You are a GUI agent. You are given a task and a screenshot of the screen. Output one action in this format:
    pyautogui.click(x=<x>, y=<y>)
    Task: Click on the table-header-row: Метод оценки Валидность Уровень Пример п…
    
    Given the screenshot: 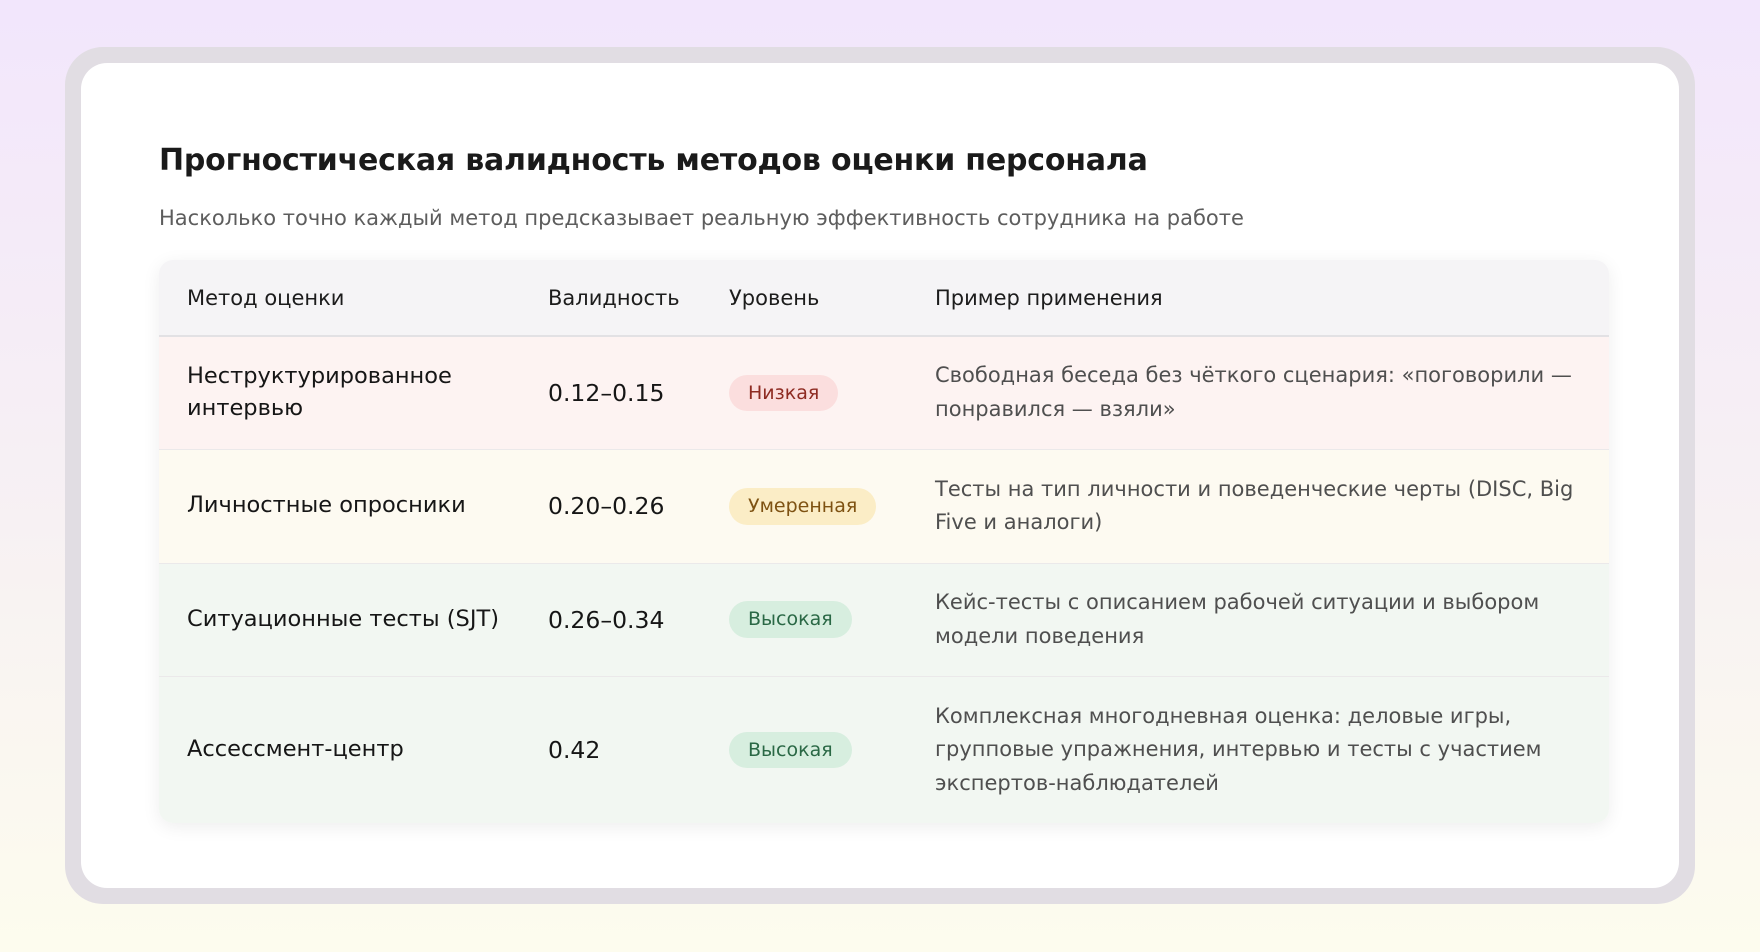 What is the action you would take?
    pyautogui.click(x=884, y=298)
    